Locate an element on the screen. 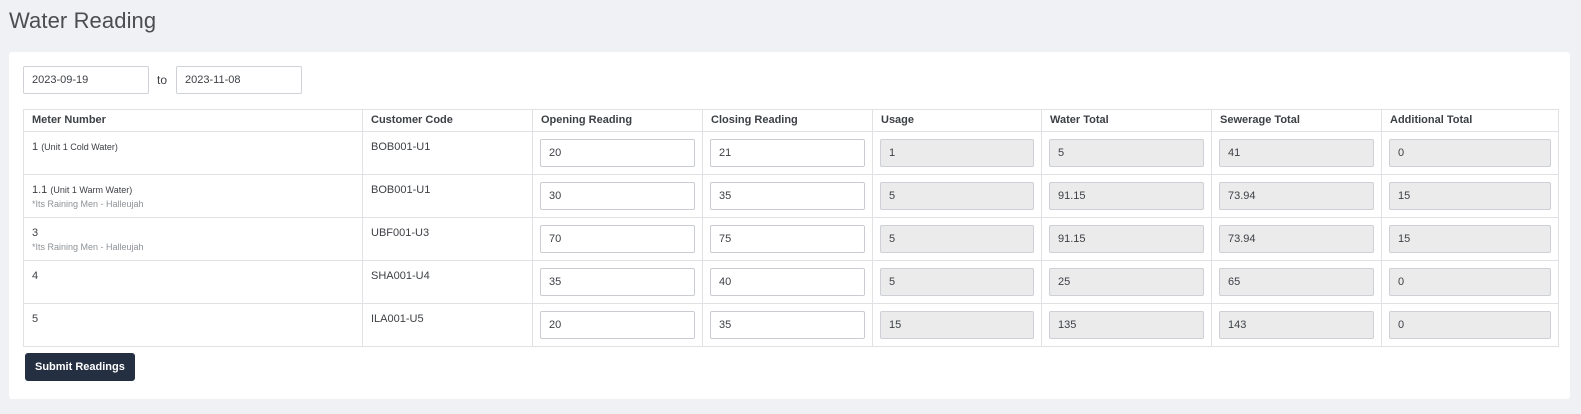 The height and width of the screenshot is (414, 1581). table-row: 1 (Unit 1 Cold Water) BOB001-U1 is located at coordinates (791, 153).